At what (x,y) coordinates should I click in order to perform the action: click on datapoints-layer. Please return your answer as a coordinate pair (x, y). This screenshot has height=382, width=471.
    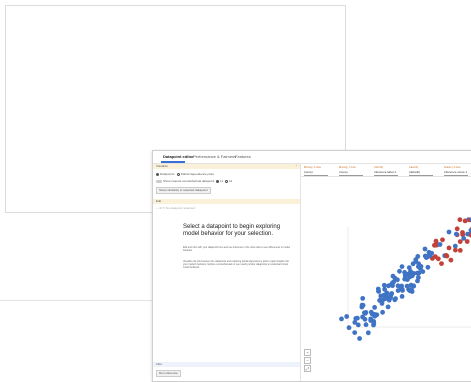
    Looking at the image, I should click on (405, 278).